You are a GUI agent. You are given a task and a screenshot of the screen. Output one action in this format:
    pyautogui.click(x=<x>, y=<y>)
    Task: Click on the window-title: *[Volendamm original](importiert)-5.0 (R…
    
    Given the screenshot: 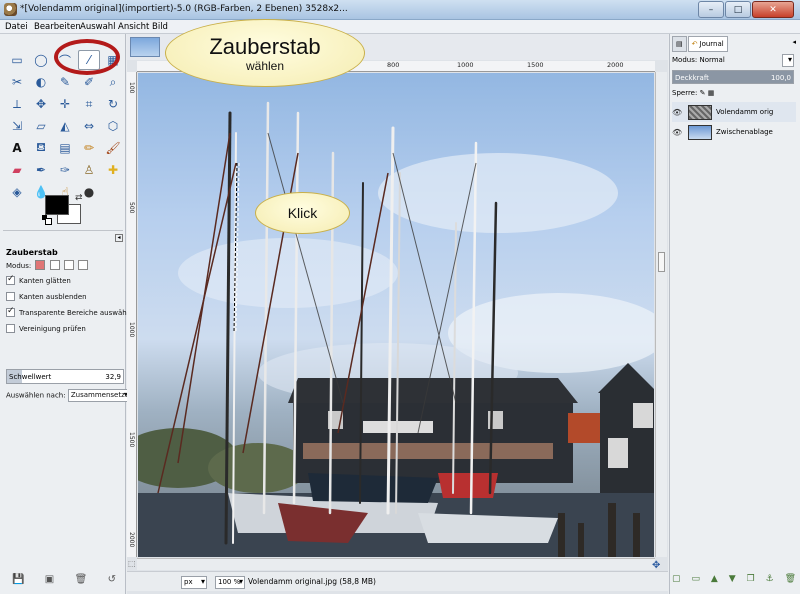 What is the action you would take?
    pyautogui.click(x=184, y=9)
    